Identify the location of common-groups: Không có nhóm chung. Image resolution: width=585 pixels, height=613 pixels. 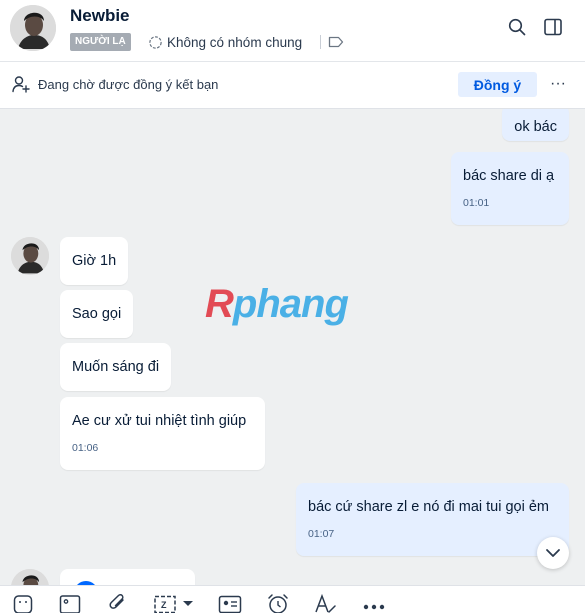
(225, 42).